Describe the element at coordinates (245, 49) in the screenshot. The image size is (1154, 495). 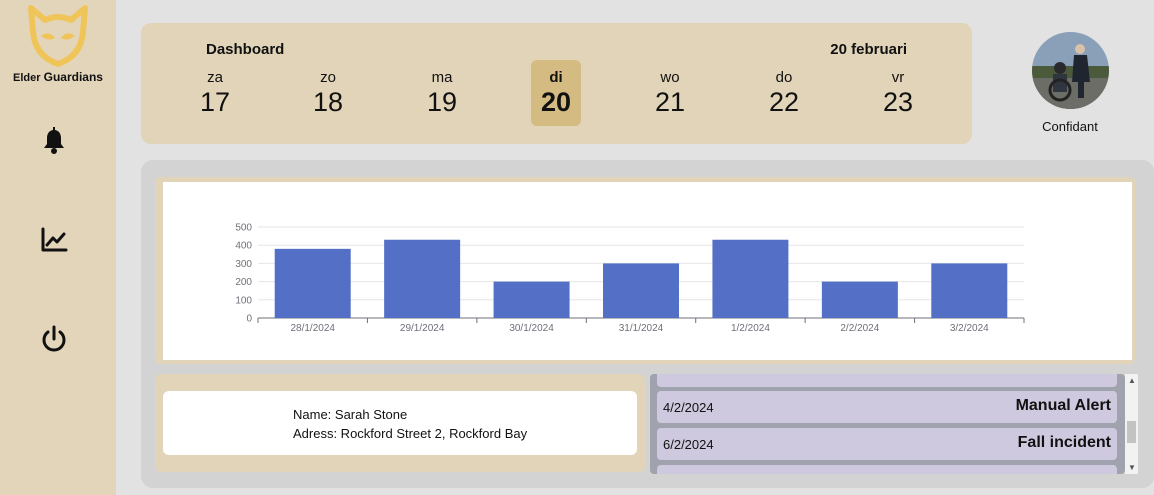
I see `page-title: Dashboard` at that location.